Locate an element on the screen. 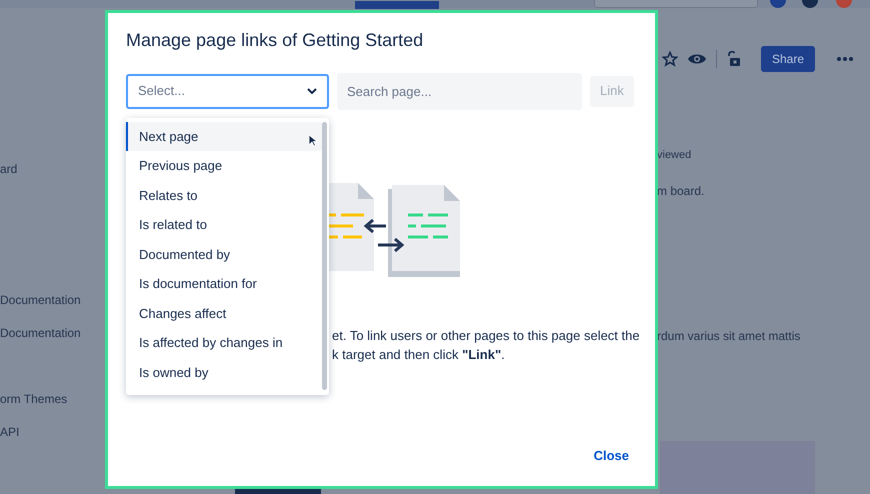 Image resolution: width=870 pixels, height=494 pixels. dropdown-item: Relates to is located at coordinates (224, 195).